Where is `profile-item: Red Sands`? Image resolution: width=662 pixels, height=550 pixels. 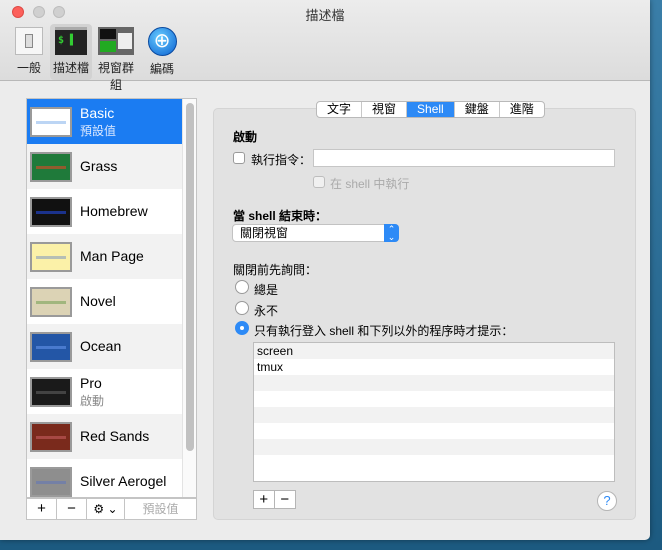
profile-item: Red Sands is located at coordinates (104, 436).